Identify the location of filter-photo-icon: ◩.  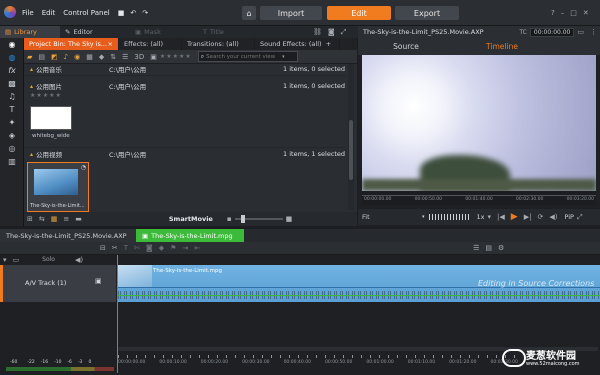
(54, 57).